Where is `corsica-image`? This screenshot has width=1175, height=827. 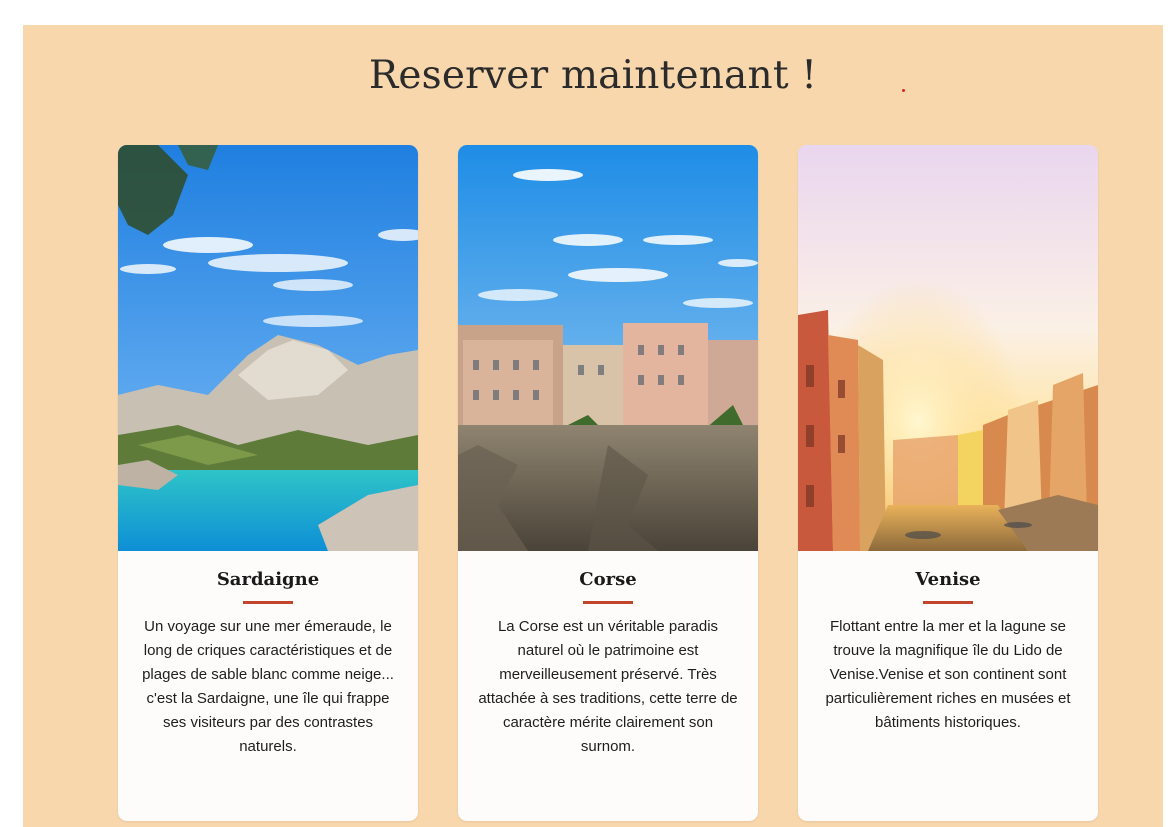
corsica-image is located at coordinates (608, 348).